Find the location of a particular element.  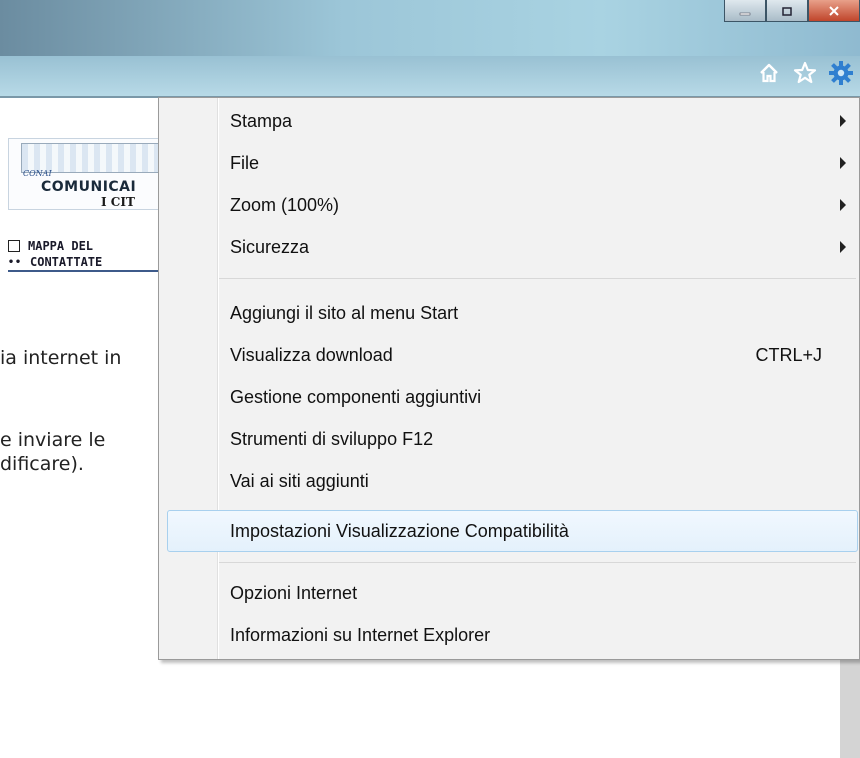

menu-item-label: Opzioni Internet is located at coordinates (294, 592).